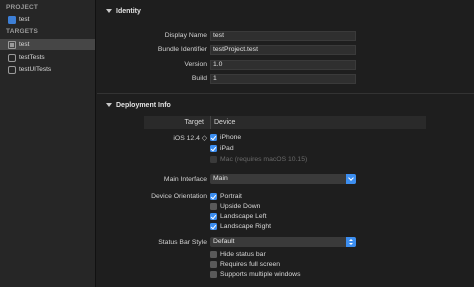 This screenshot has height=287, width=474. I want to click on version-field: 1.0, so click(283, 65).